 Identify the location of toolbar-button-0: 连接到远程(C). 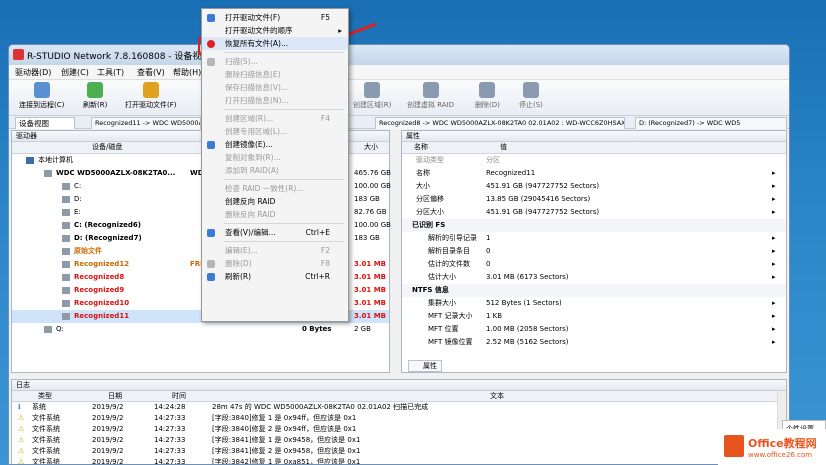
(41, 96).